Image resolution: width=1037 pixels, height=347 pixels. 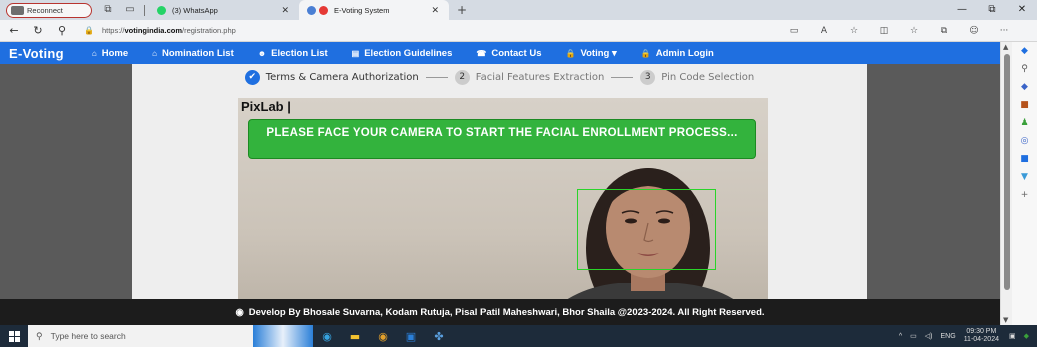 I want to click on nav-label: Election List, so click(x=299, y=53).